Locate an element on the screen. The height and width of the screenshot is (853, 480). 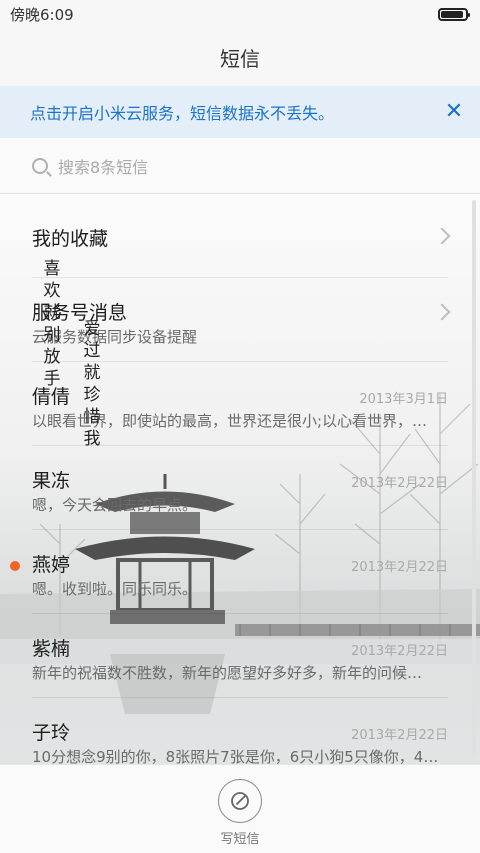
poem-character: 惜 is located at coordinates (92, 417).